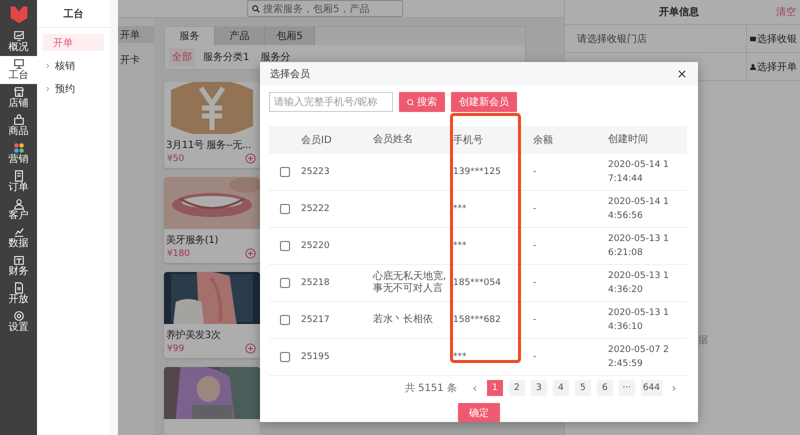 Image resolution: width=800 pixels, height=435 pixels. Describe the element at coordinates (468, 140) in the screenshot. I see `column-header: 手机号` at that location.